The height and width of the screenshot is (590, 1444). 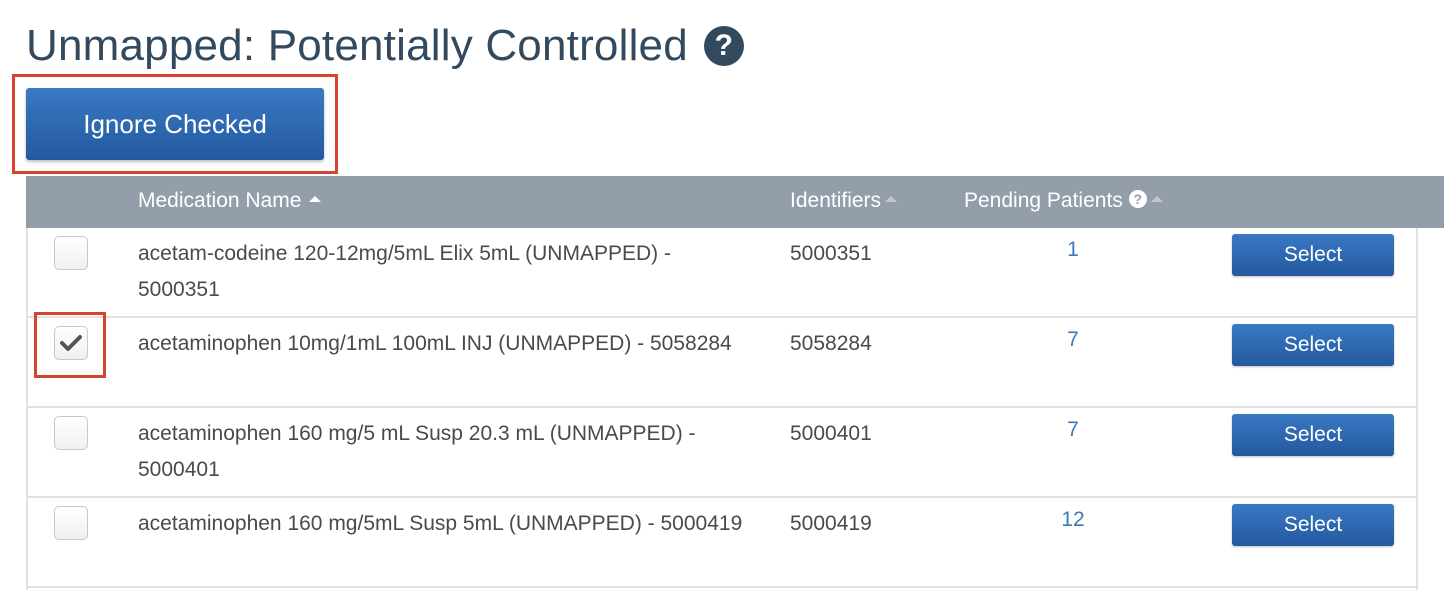 What do you see at coordinates (831, 523) in the screenshot?
I see `medication-identifier: 5000419` at bounding box center [831, 523].